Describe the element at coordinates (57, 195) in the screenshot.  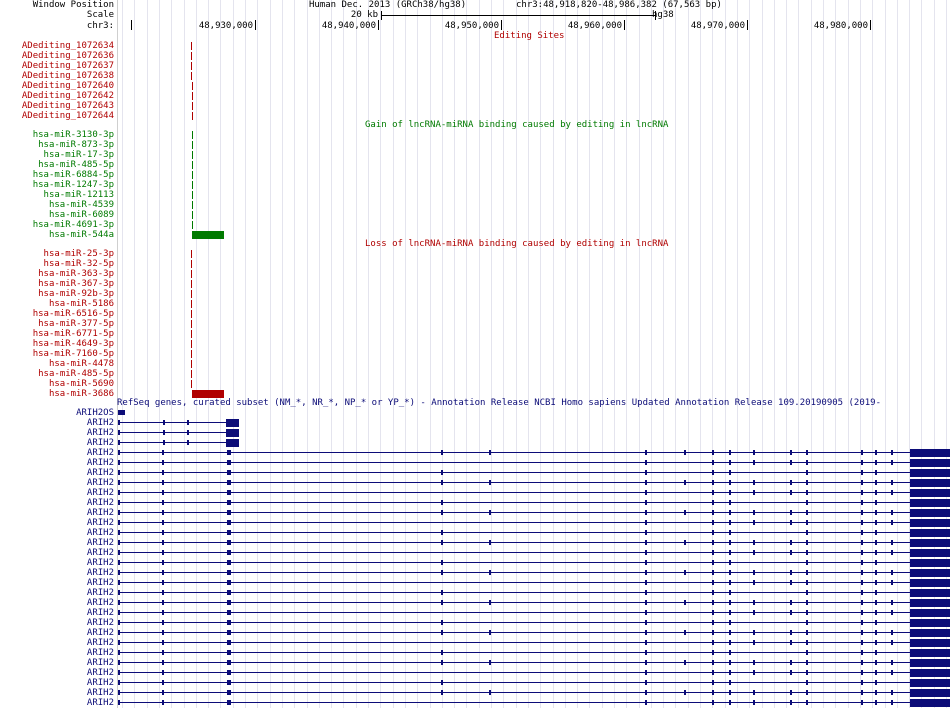
I see `gain-mirna-label: hsa-miR-12113` at that location.